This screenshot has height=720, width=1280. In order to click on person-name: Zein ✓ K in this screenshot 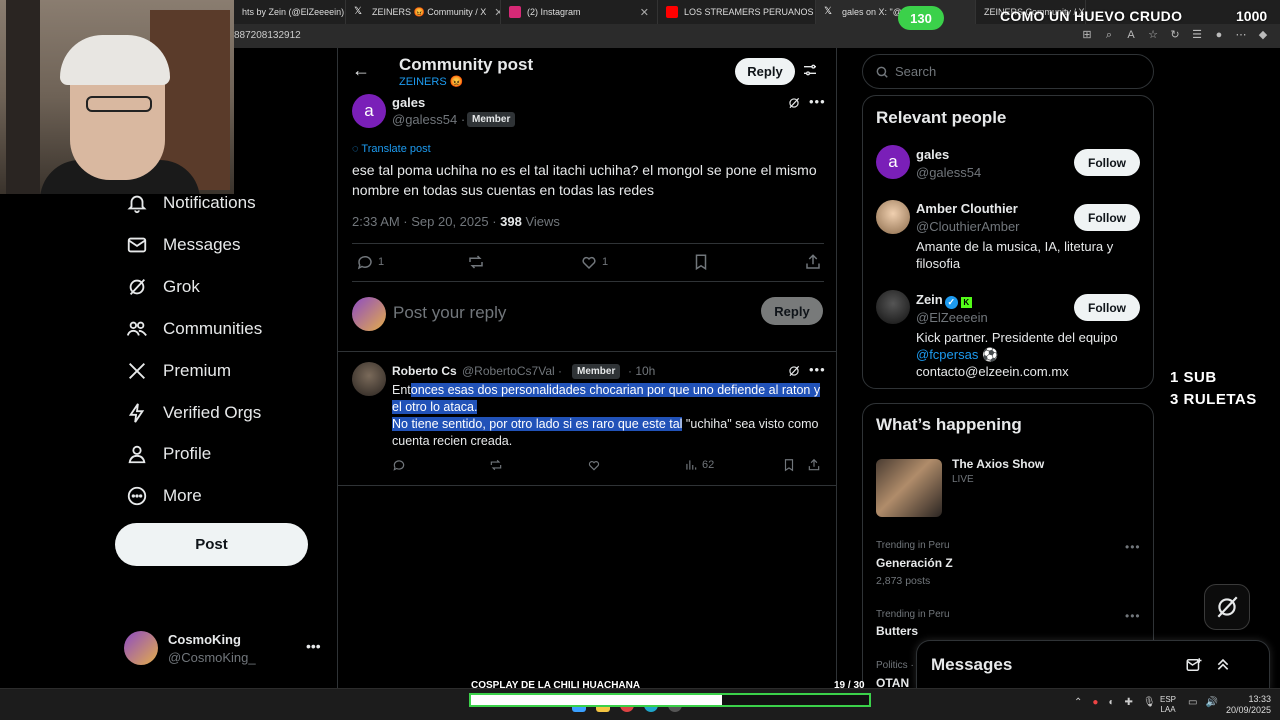, I will do `click(944, 300)`.